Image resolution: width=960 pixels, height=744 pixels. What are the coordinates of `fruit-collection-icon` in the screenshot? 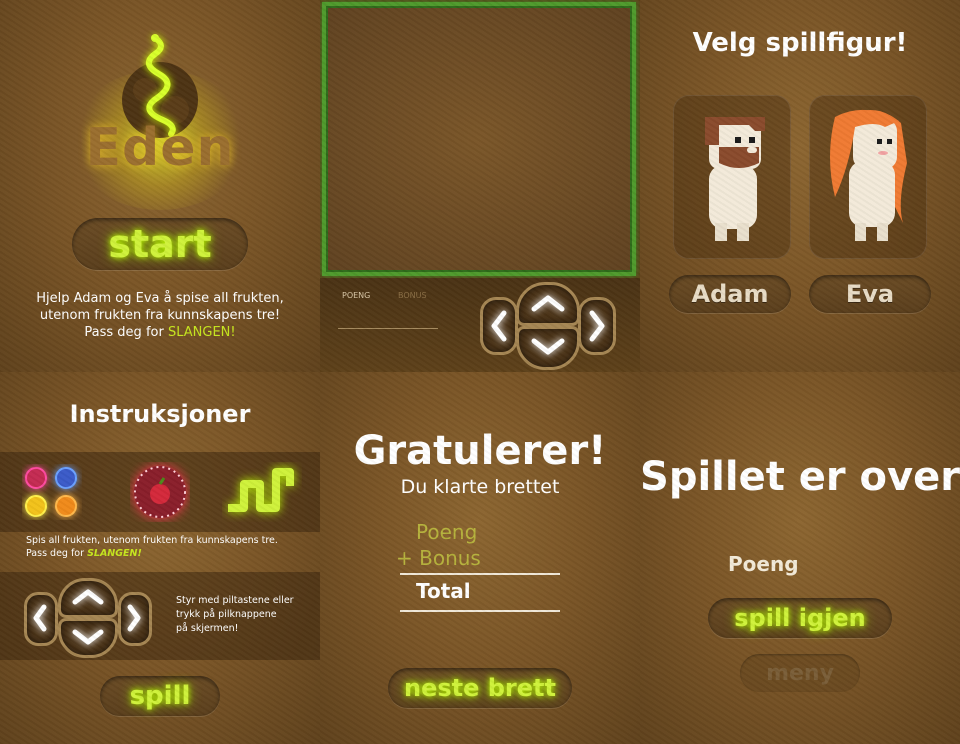 It's located at (51, 492).